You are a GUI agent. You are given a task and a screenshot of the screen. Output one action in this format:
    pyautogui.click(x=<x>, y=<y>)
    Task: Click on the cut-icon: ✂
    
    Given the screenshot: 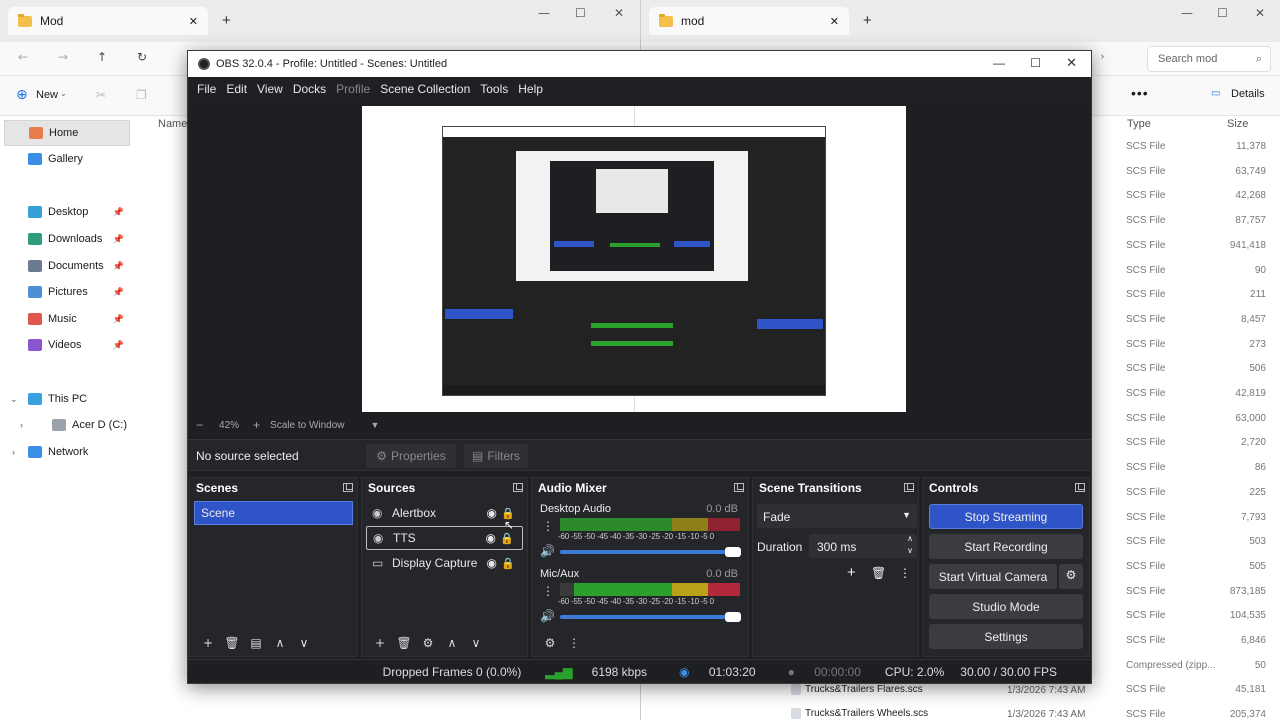 What is the action you would take?
    pyautogui.click(x=101, y=95)
    